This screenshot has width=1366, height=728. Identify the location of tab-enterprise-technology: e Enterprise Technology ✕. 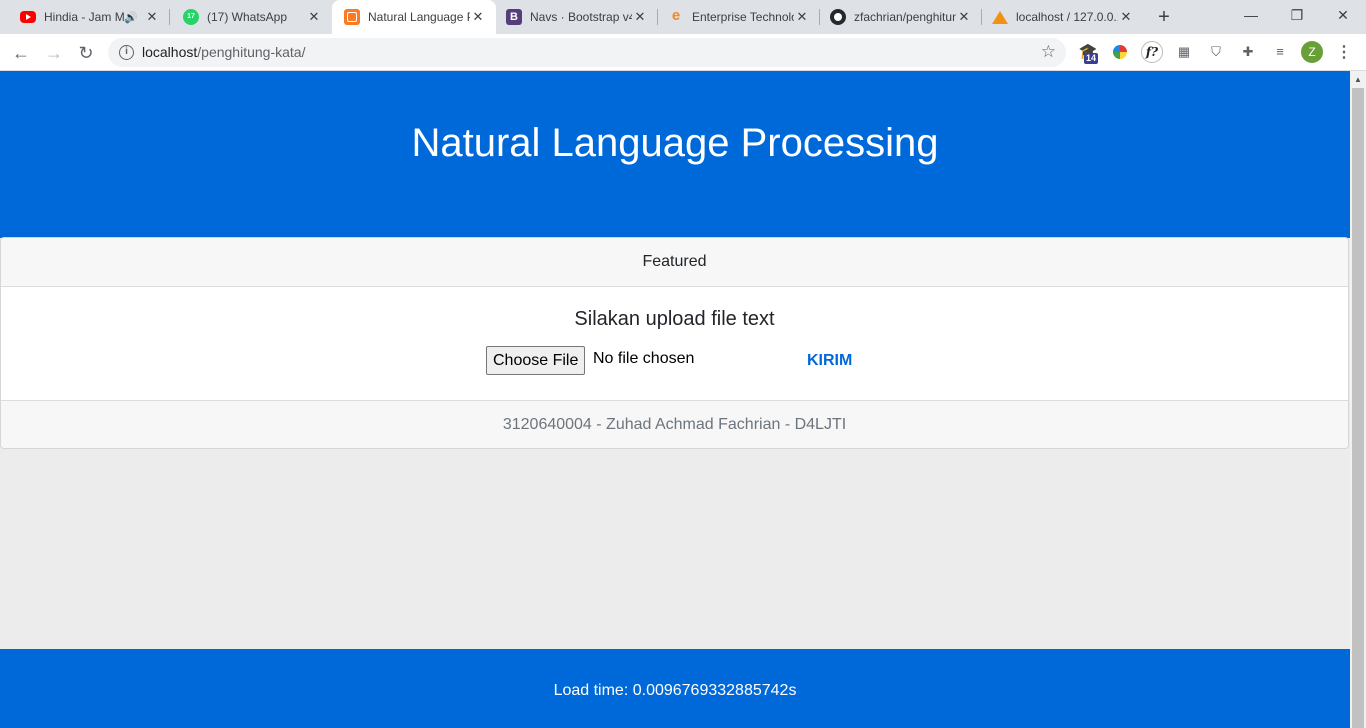
(739, 17).